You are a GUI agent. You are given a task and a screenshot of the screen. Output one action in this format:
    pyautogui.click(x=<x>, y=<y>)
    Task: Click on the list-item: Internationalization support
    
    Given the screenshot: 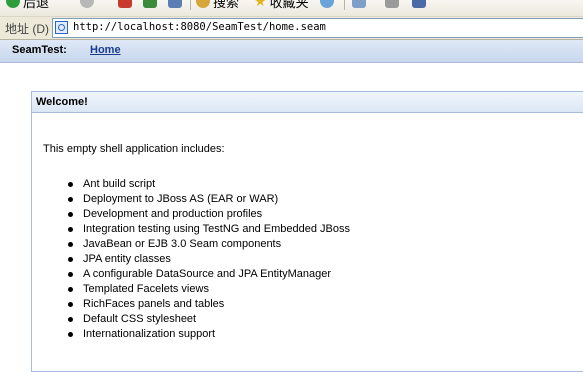 What is the action you would take?
    pyautogui.click(x=209, y=334)
    